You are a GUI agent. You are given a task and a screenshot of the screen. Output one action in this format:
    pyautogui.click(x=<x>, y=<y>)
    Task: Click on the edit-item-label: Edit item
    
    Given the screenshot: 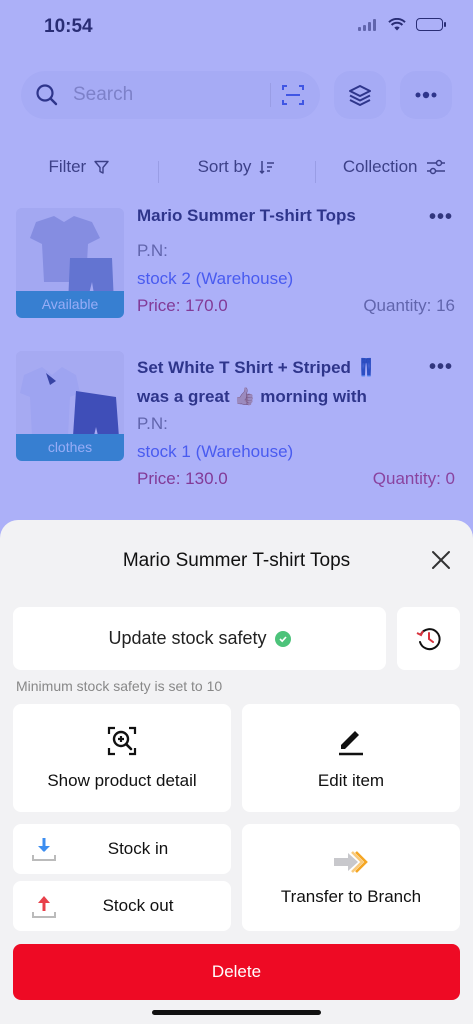 What is the action you would take?
    pyautogui.click(x=351, y=780)
    